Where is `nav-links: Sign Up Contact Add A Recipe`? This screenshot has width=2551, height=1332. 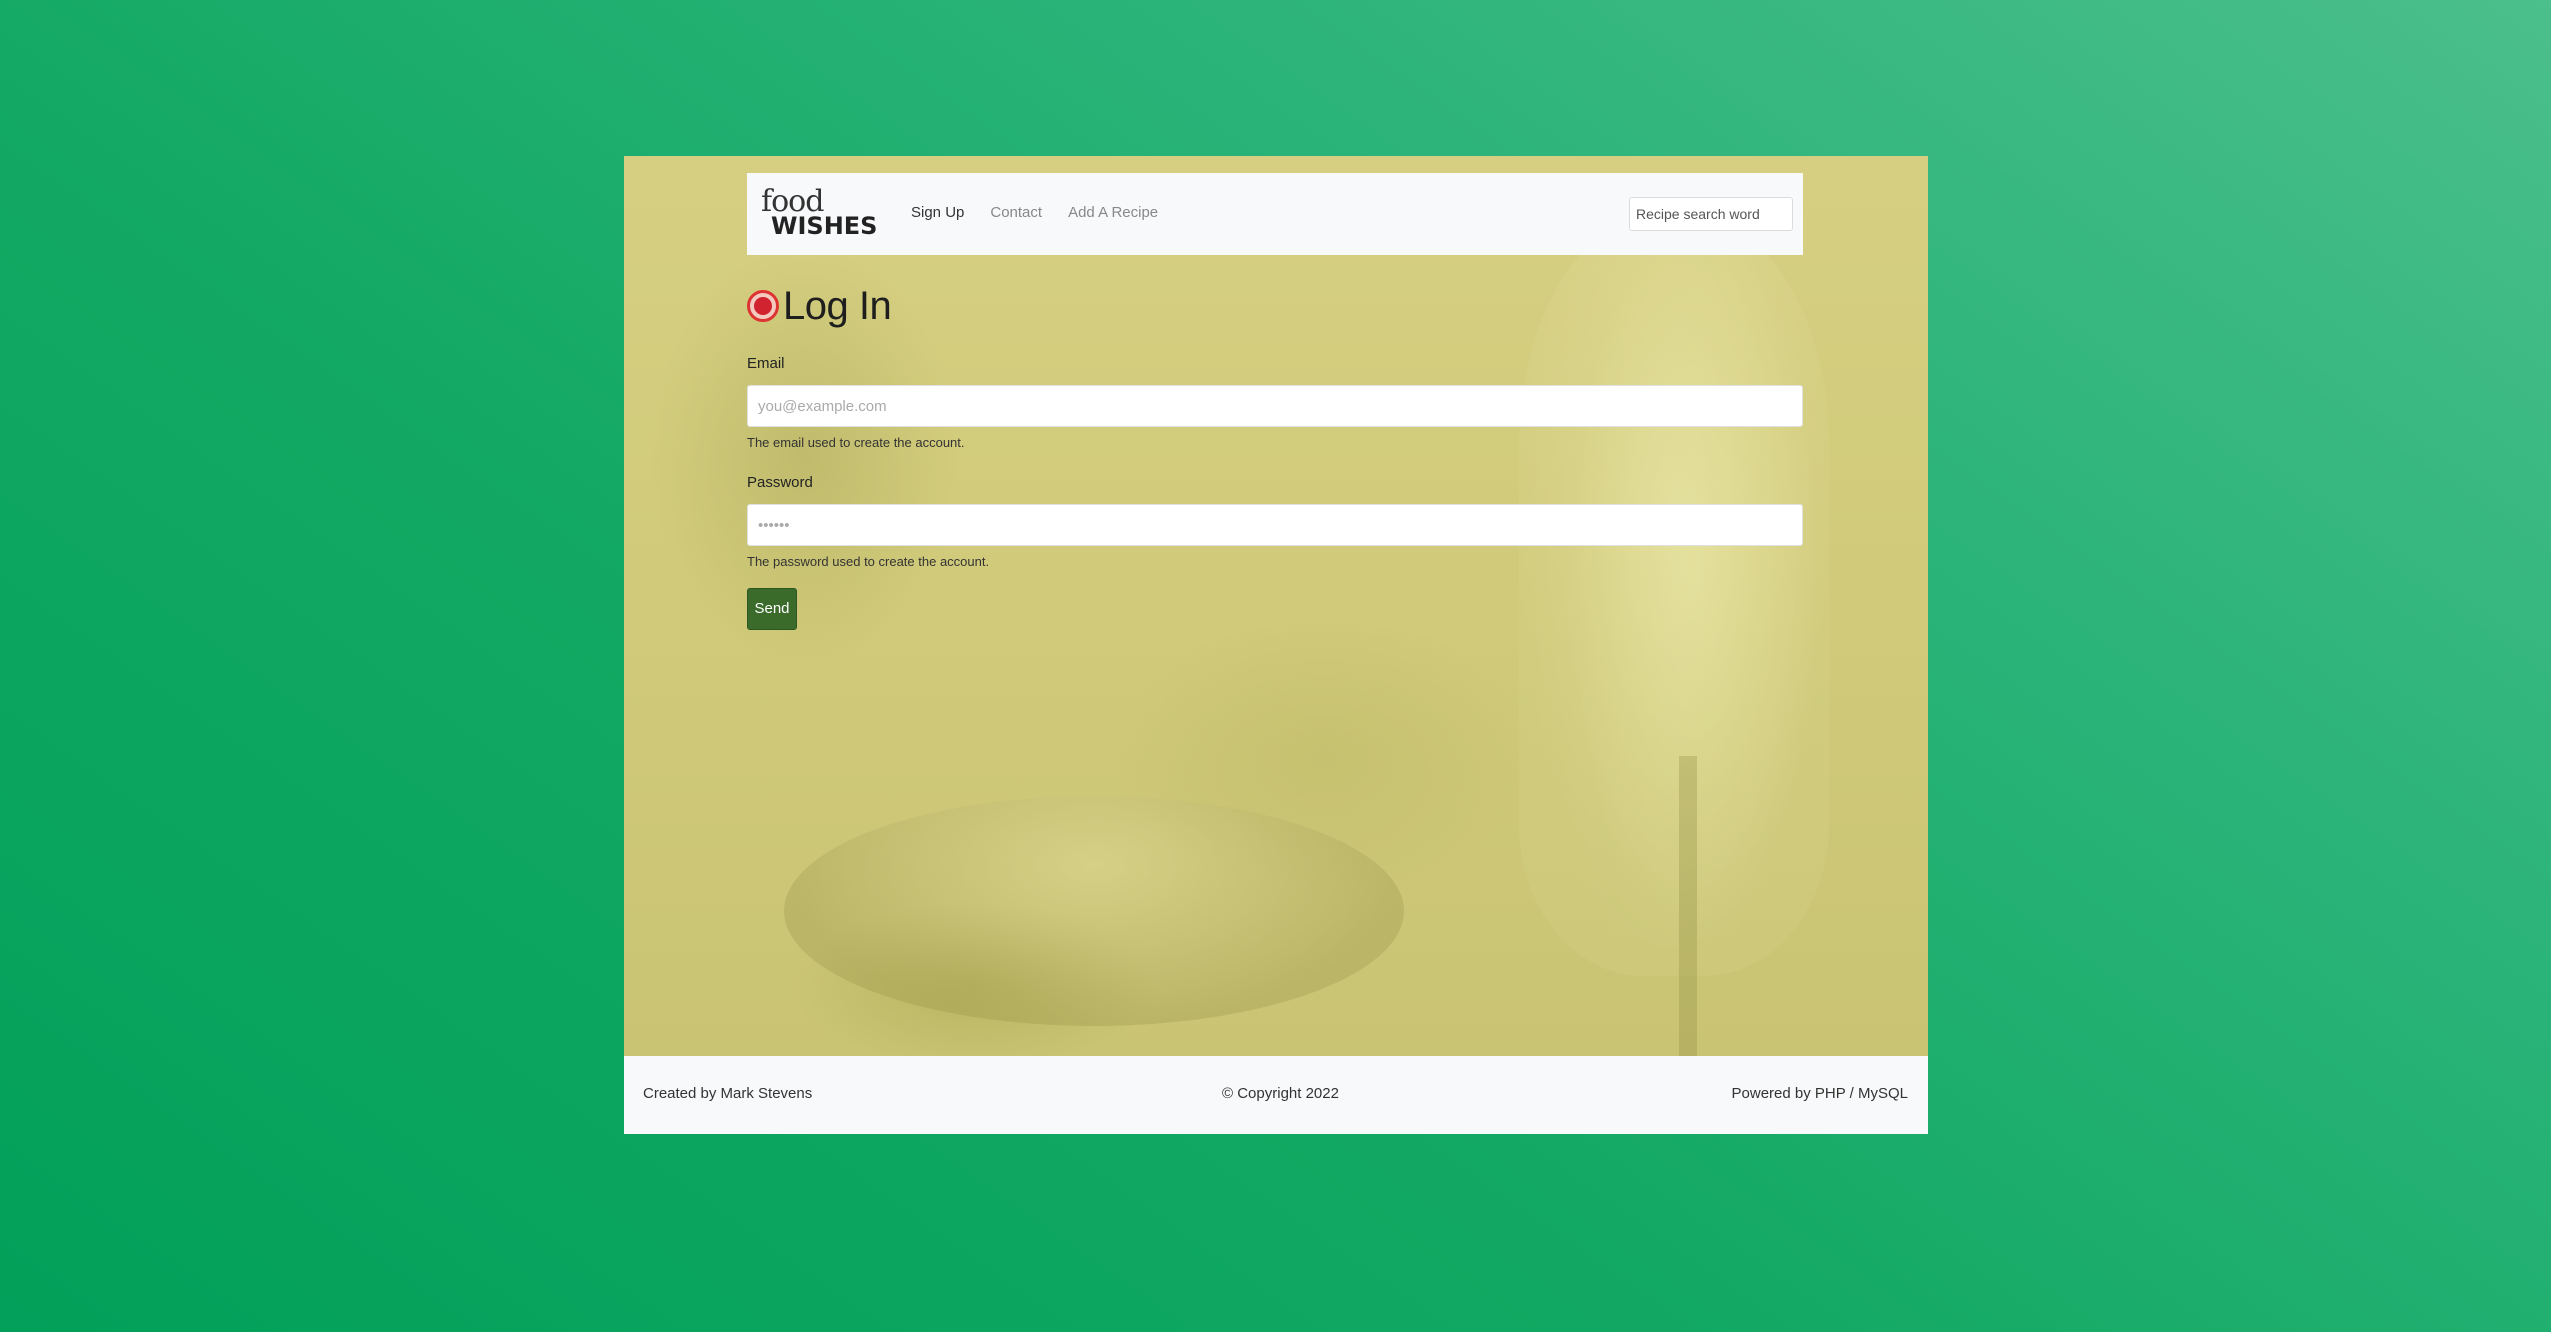 nav-links: Sign Up Contact Add A Recipe is located at coordinates (1034, 213).